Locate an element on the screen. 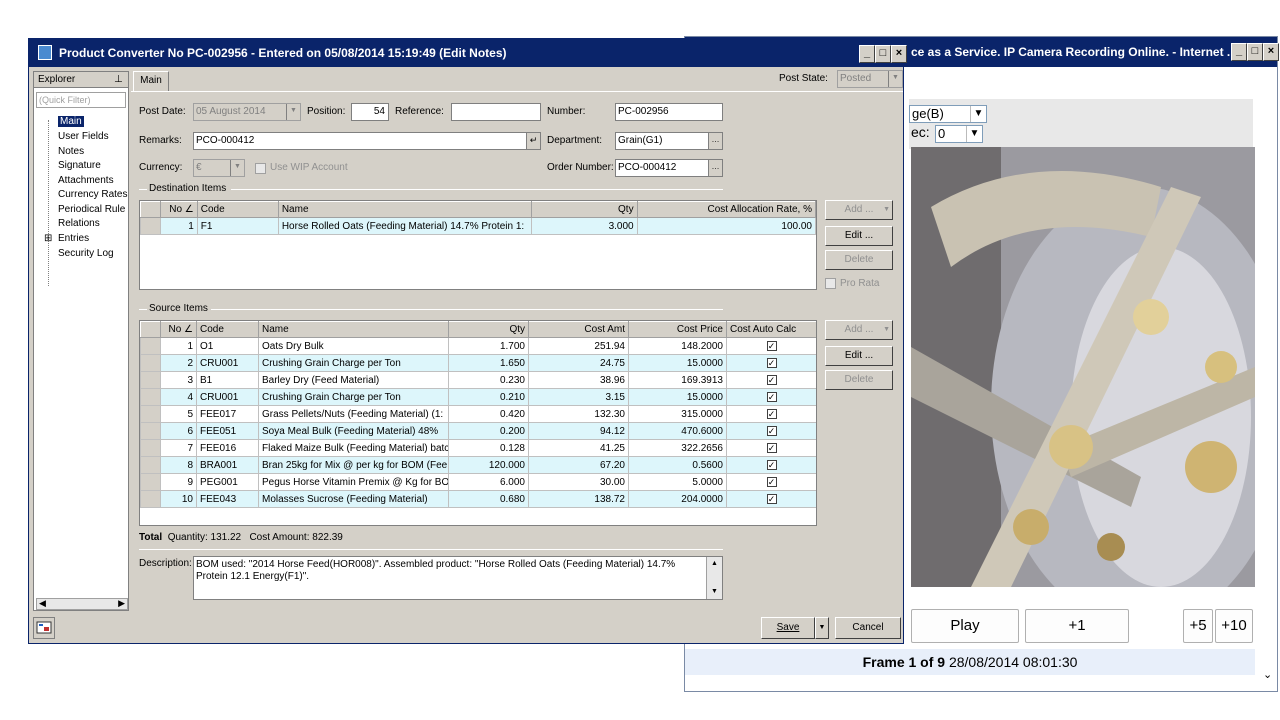 The image size is (1280, 720). destination-delete-button: Delete is located at coordinates (859, 260).